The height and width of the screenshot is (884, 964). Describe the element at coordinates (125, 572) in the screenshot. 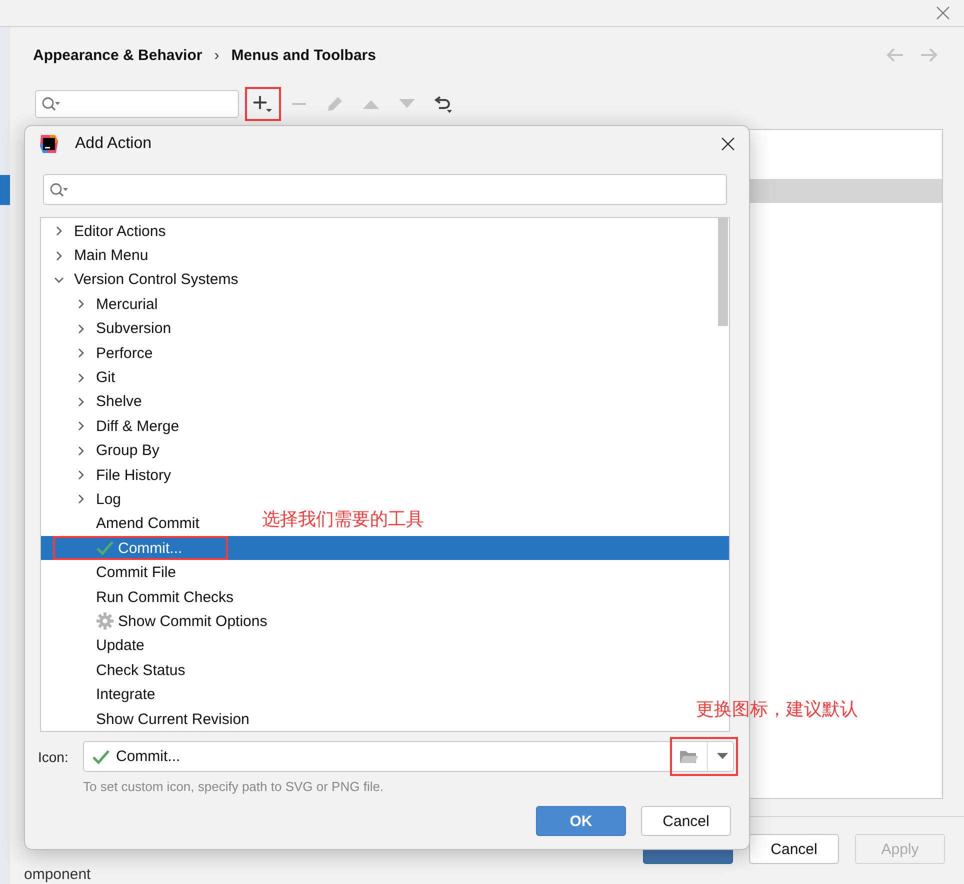

I see `tree-item: Commit File` at that location.